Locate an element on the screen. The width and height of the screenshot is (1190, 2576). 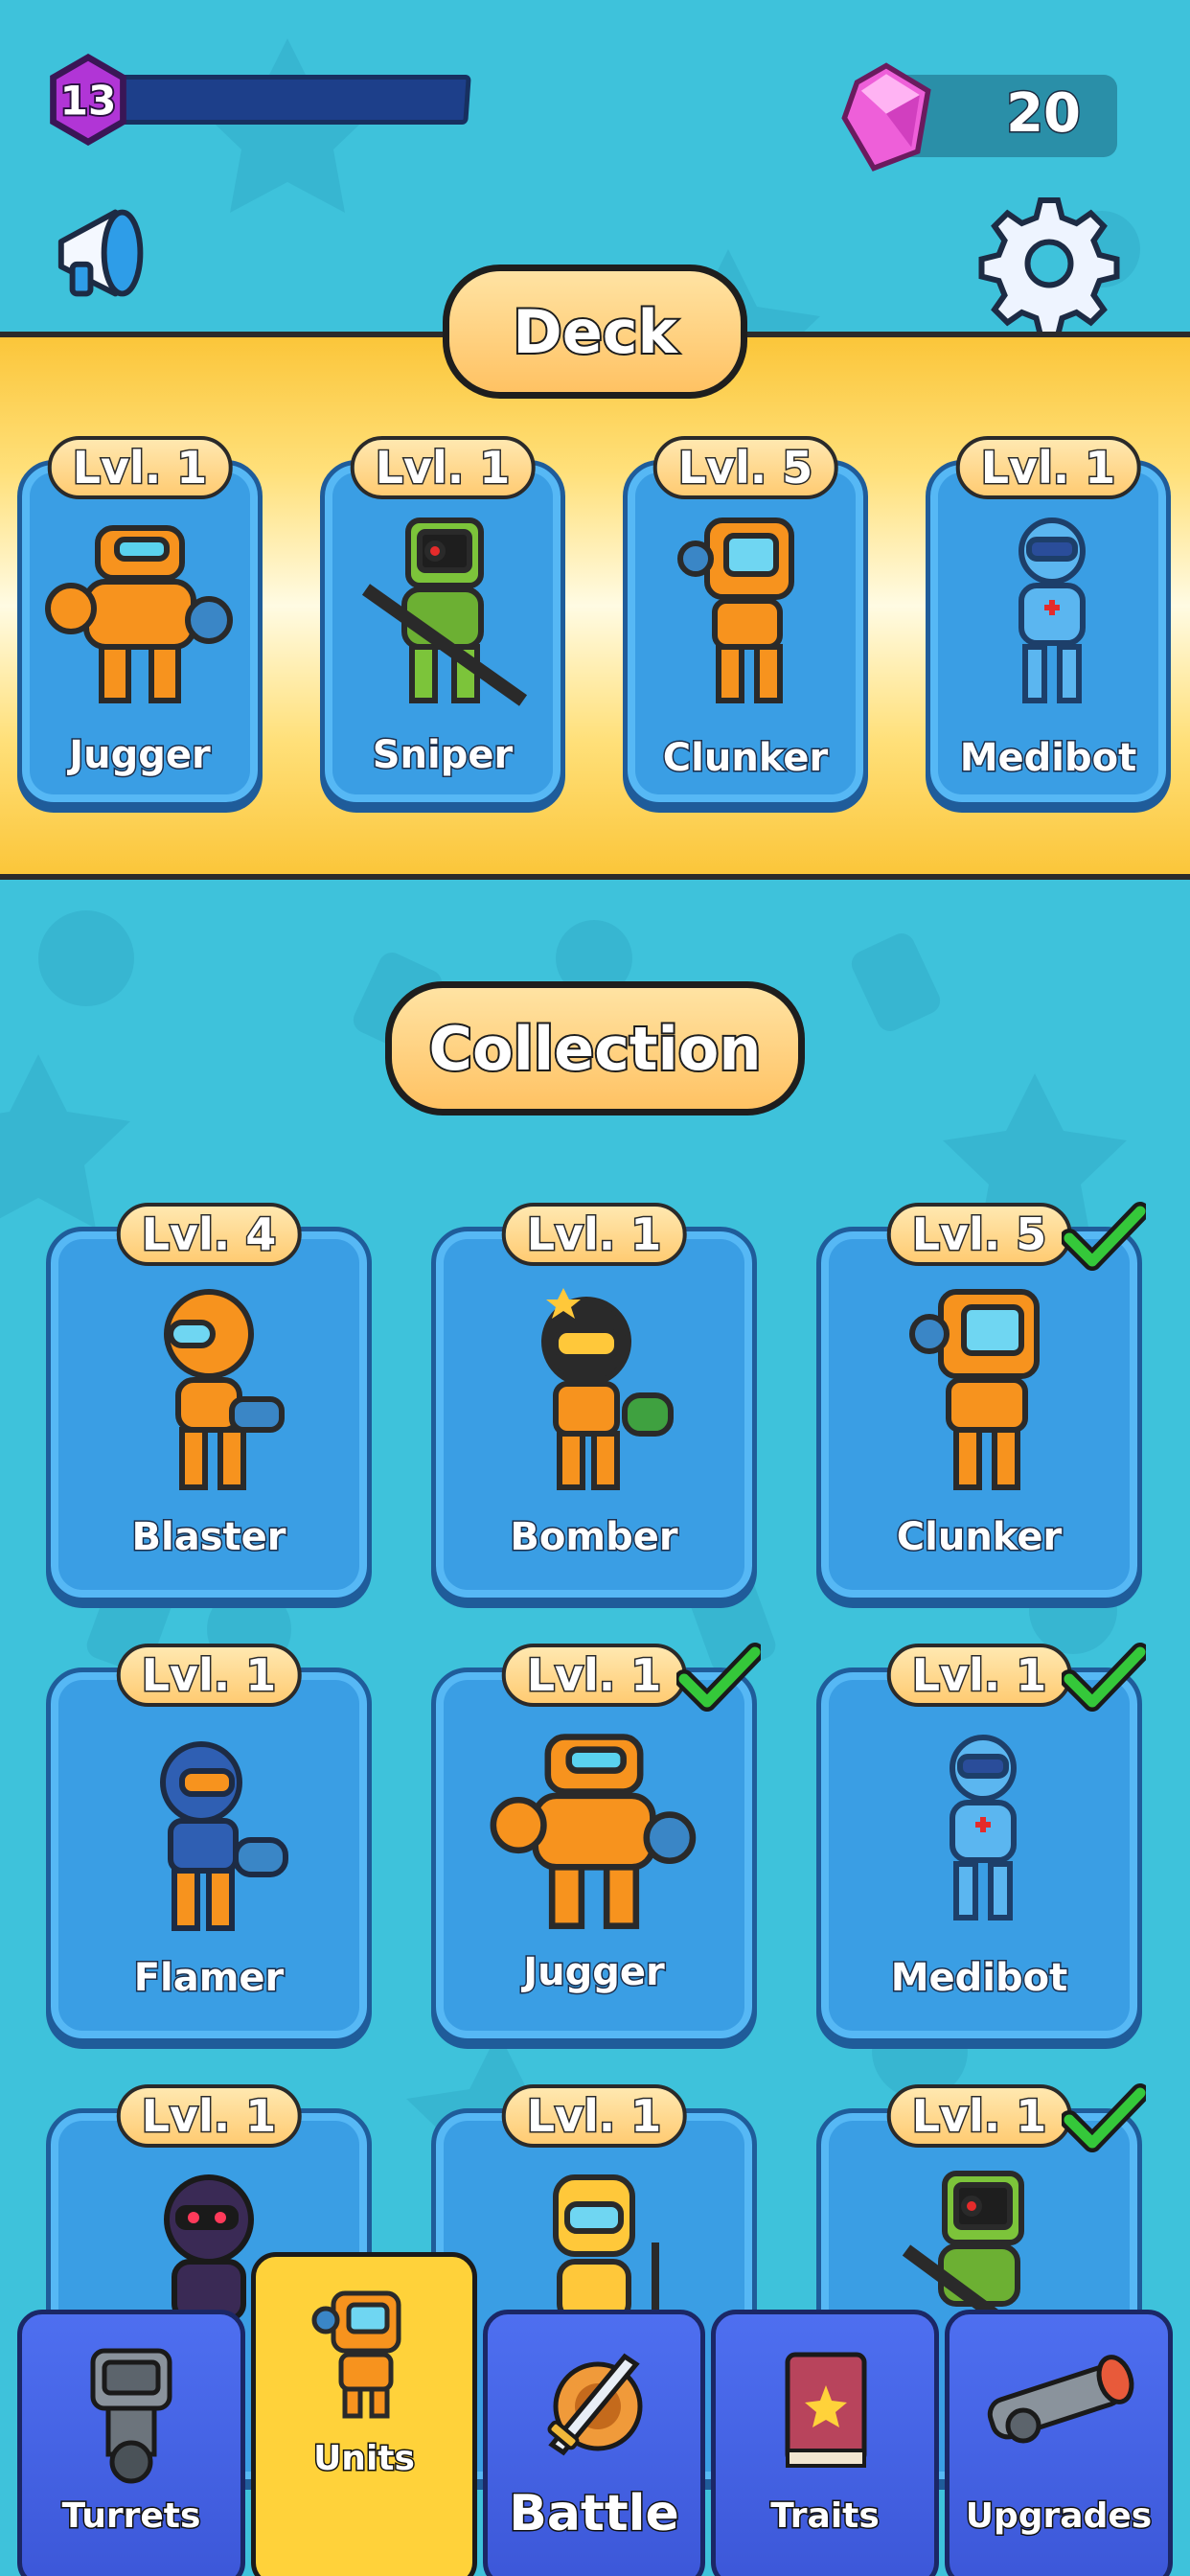
tab-label: Battle is located at coordinates (594, 2514).